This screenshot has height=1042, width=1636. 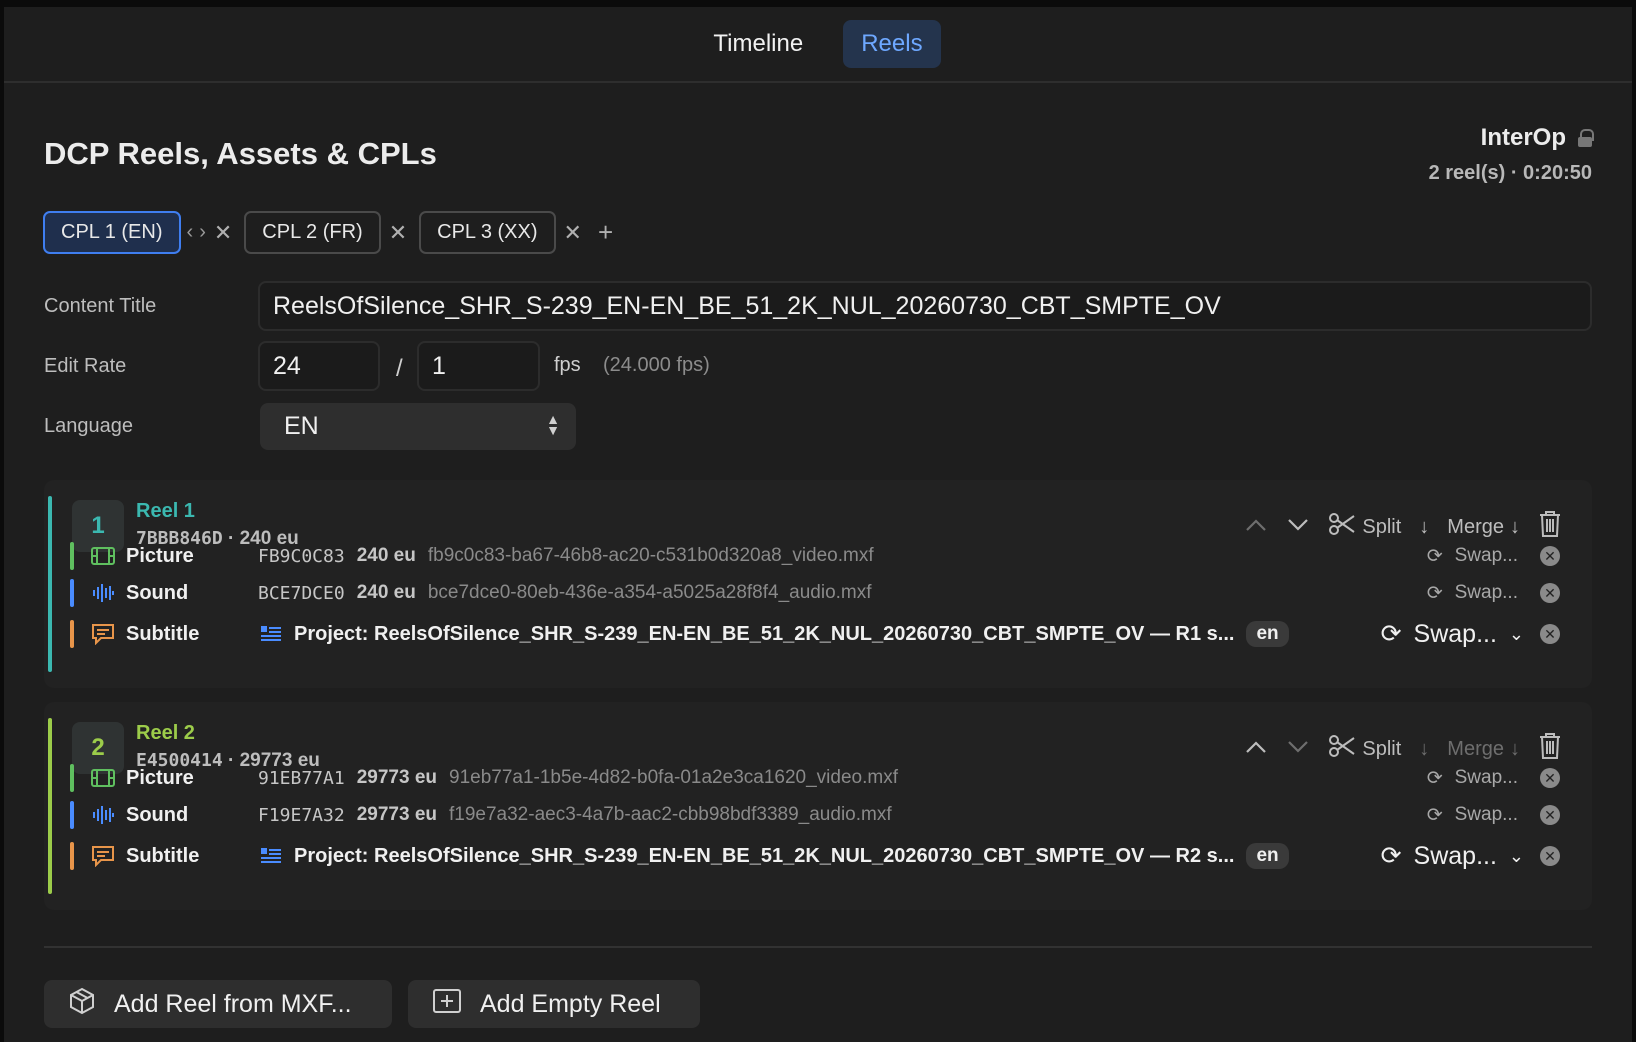 What do you see at coordinates (1382, 526) in the screenshot?
I see `split-label: Split` at bounding box center [1382, 526].